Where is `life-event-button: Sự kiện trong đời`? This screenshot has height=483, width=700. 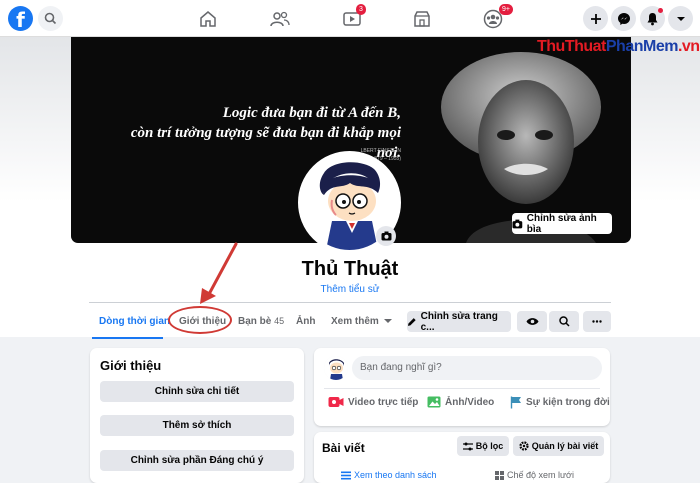
life-event-button: Sự kiện trong đời is located at coordinates (560, 402).